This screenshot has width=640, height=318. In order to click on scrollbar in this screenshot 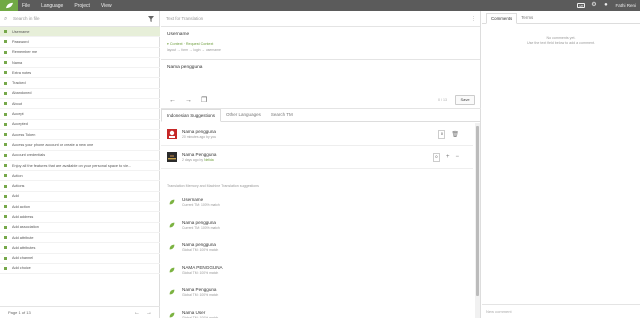, I will do `click(477, 220)`.